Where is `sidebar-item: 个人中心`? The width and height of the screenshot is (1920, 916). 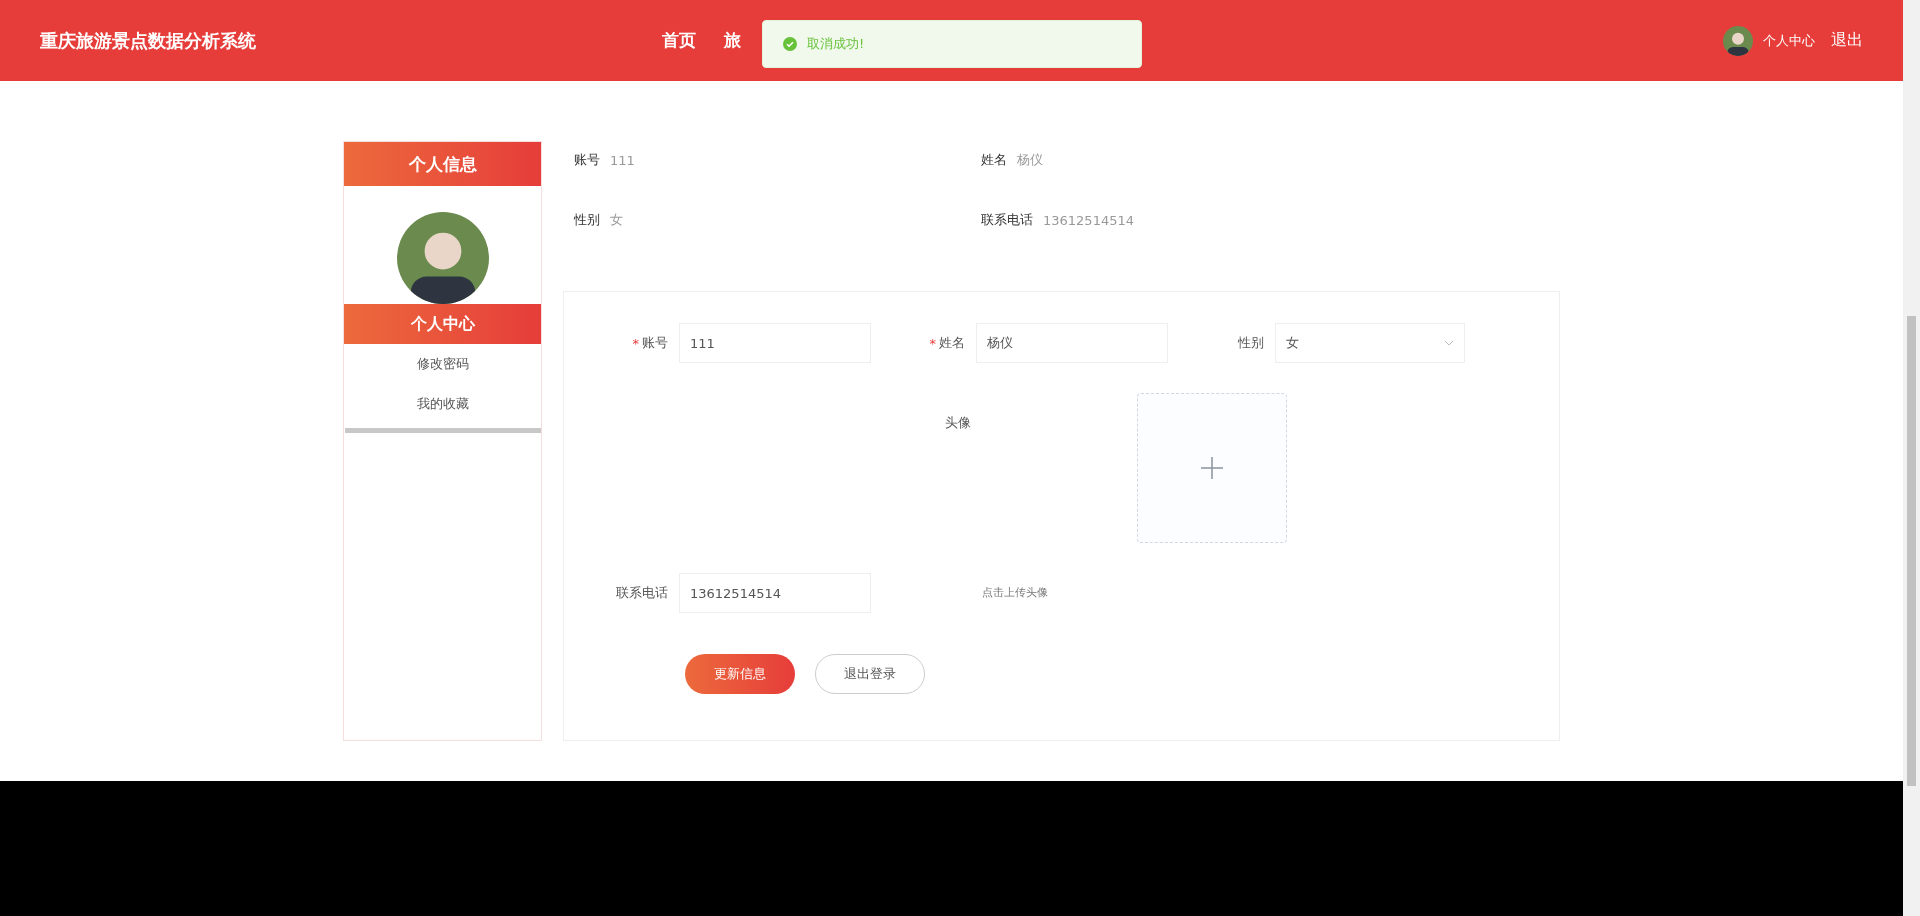
sidebar-item: 个人中心 is located at coordinates (442, 324).